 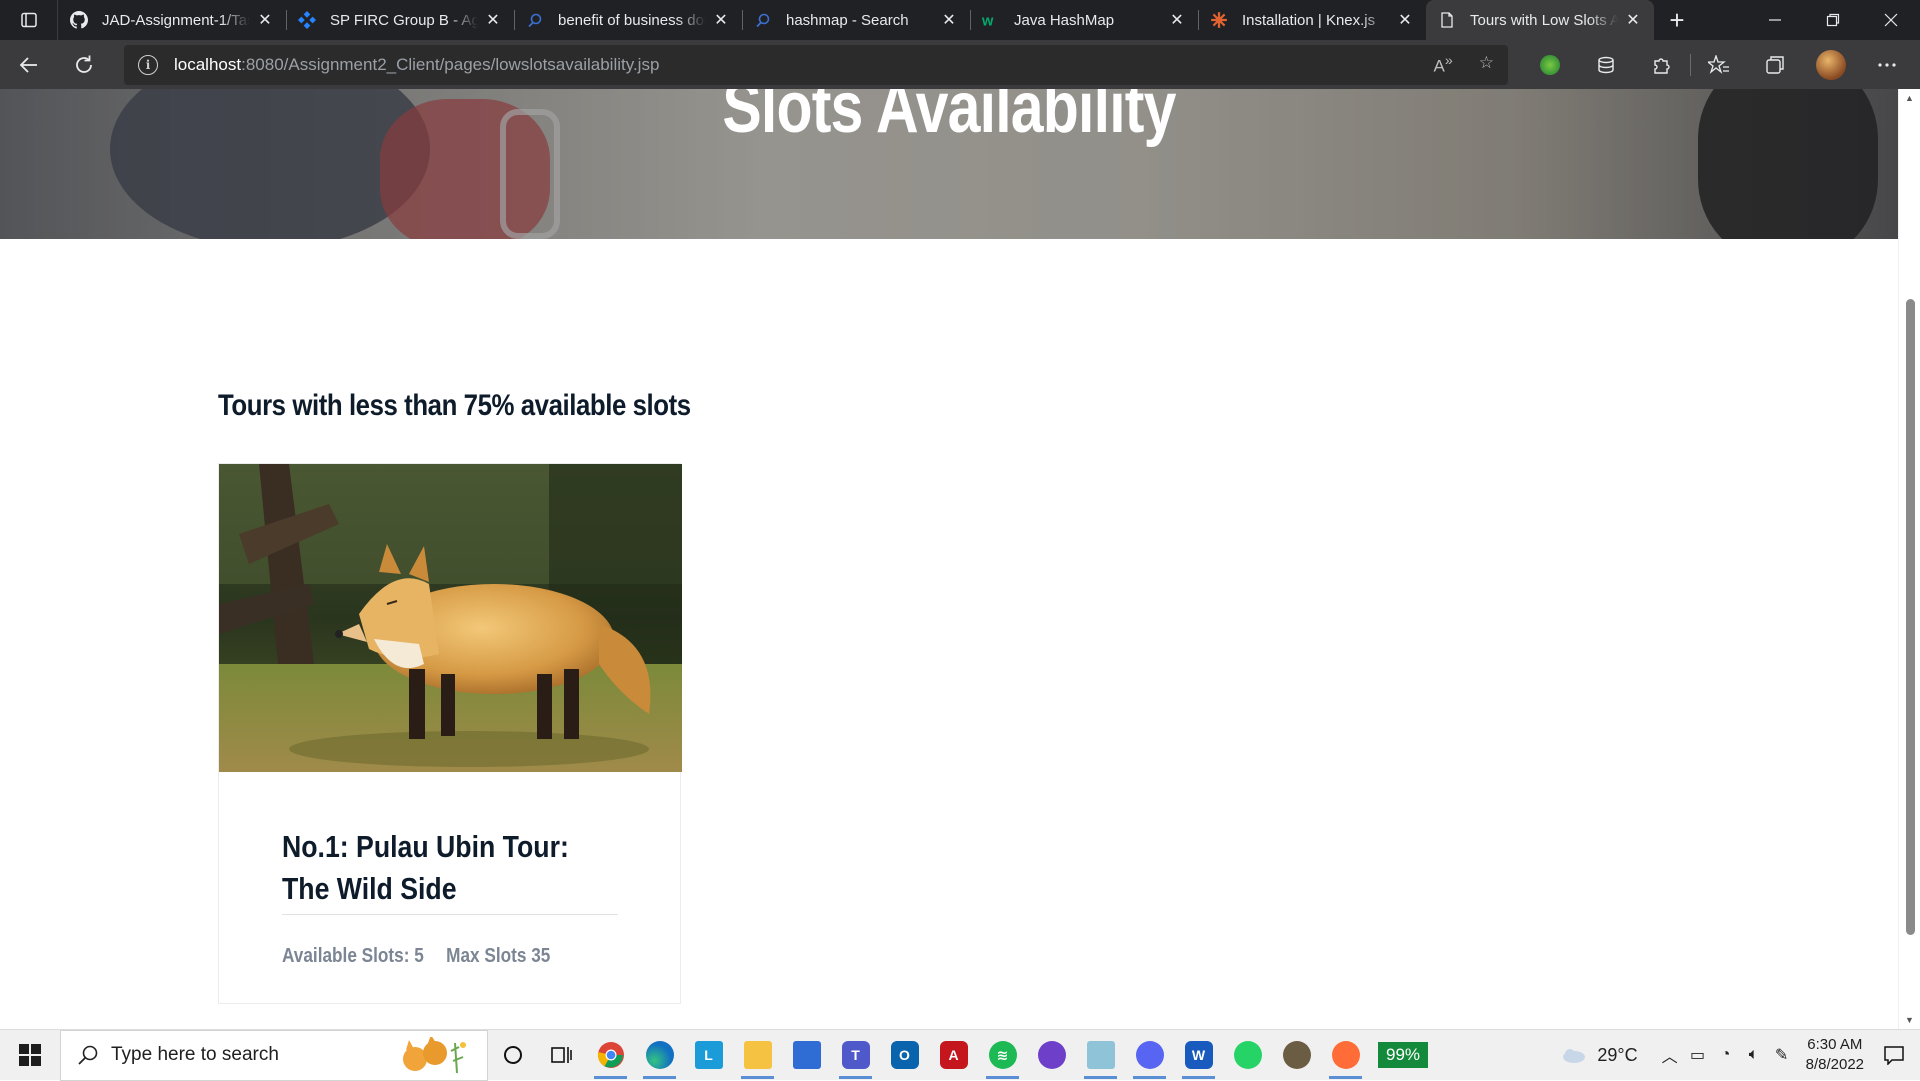 What do you see at coordinates (1149, 1055) in the screenshot?
I see `discord-app-icon` at bounding box center [1149, 1055].